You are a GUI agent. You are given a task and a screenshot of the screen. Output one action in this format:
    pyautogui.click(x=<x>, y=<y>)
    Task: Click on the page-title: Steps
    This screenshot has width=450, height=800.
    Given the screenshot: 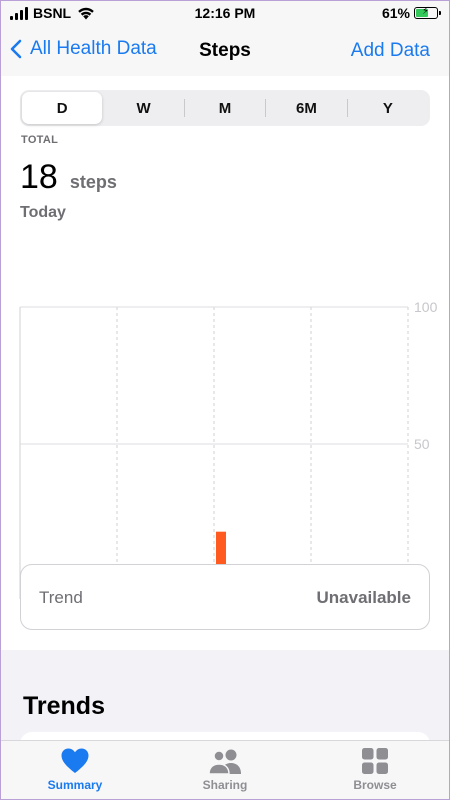 What is the action you would take?
    pyautogui.click(x=225, y=50)
    